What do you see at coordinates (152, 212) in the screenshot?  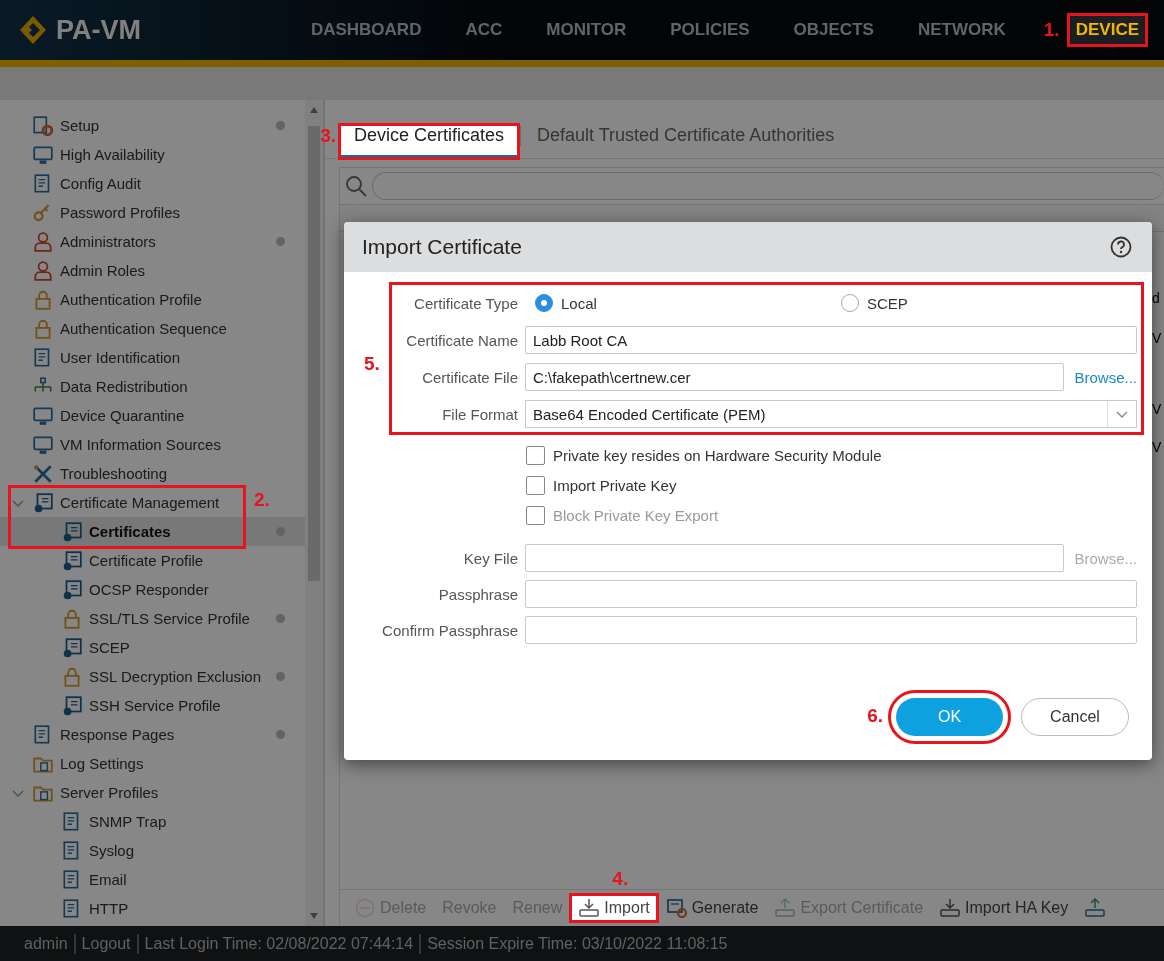 I see `sidebar-item: Password Profiles` at bounding box center [152, 212].